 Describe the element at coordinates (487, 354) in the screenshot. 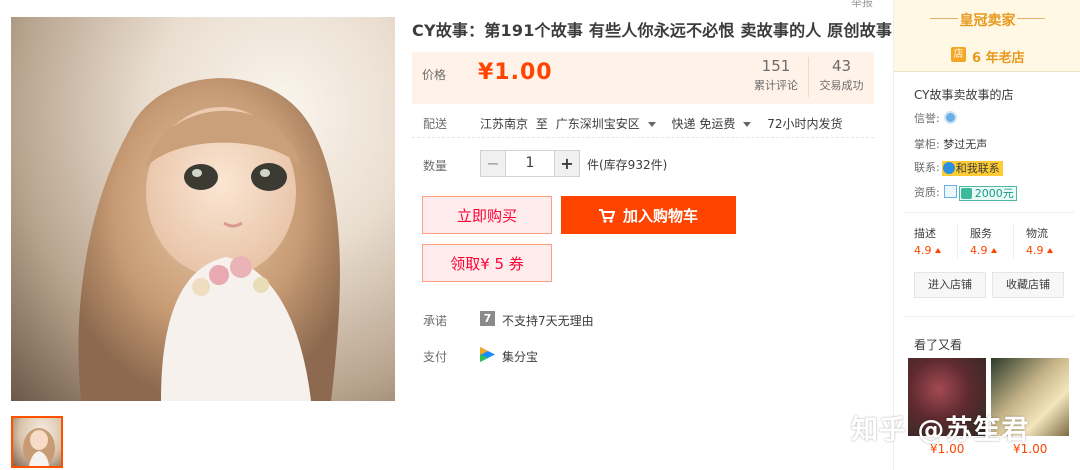

I see `alipay-points-icon` at that location.